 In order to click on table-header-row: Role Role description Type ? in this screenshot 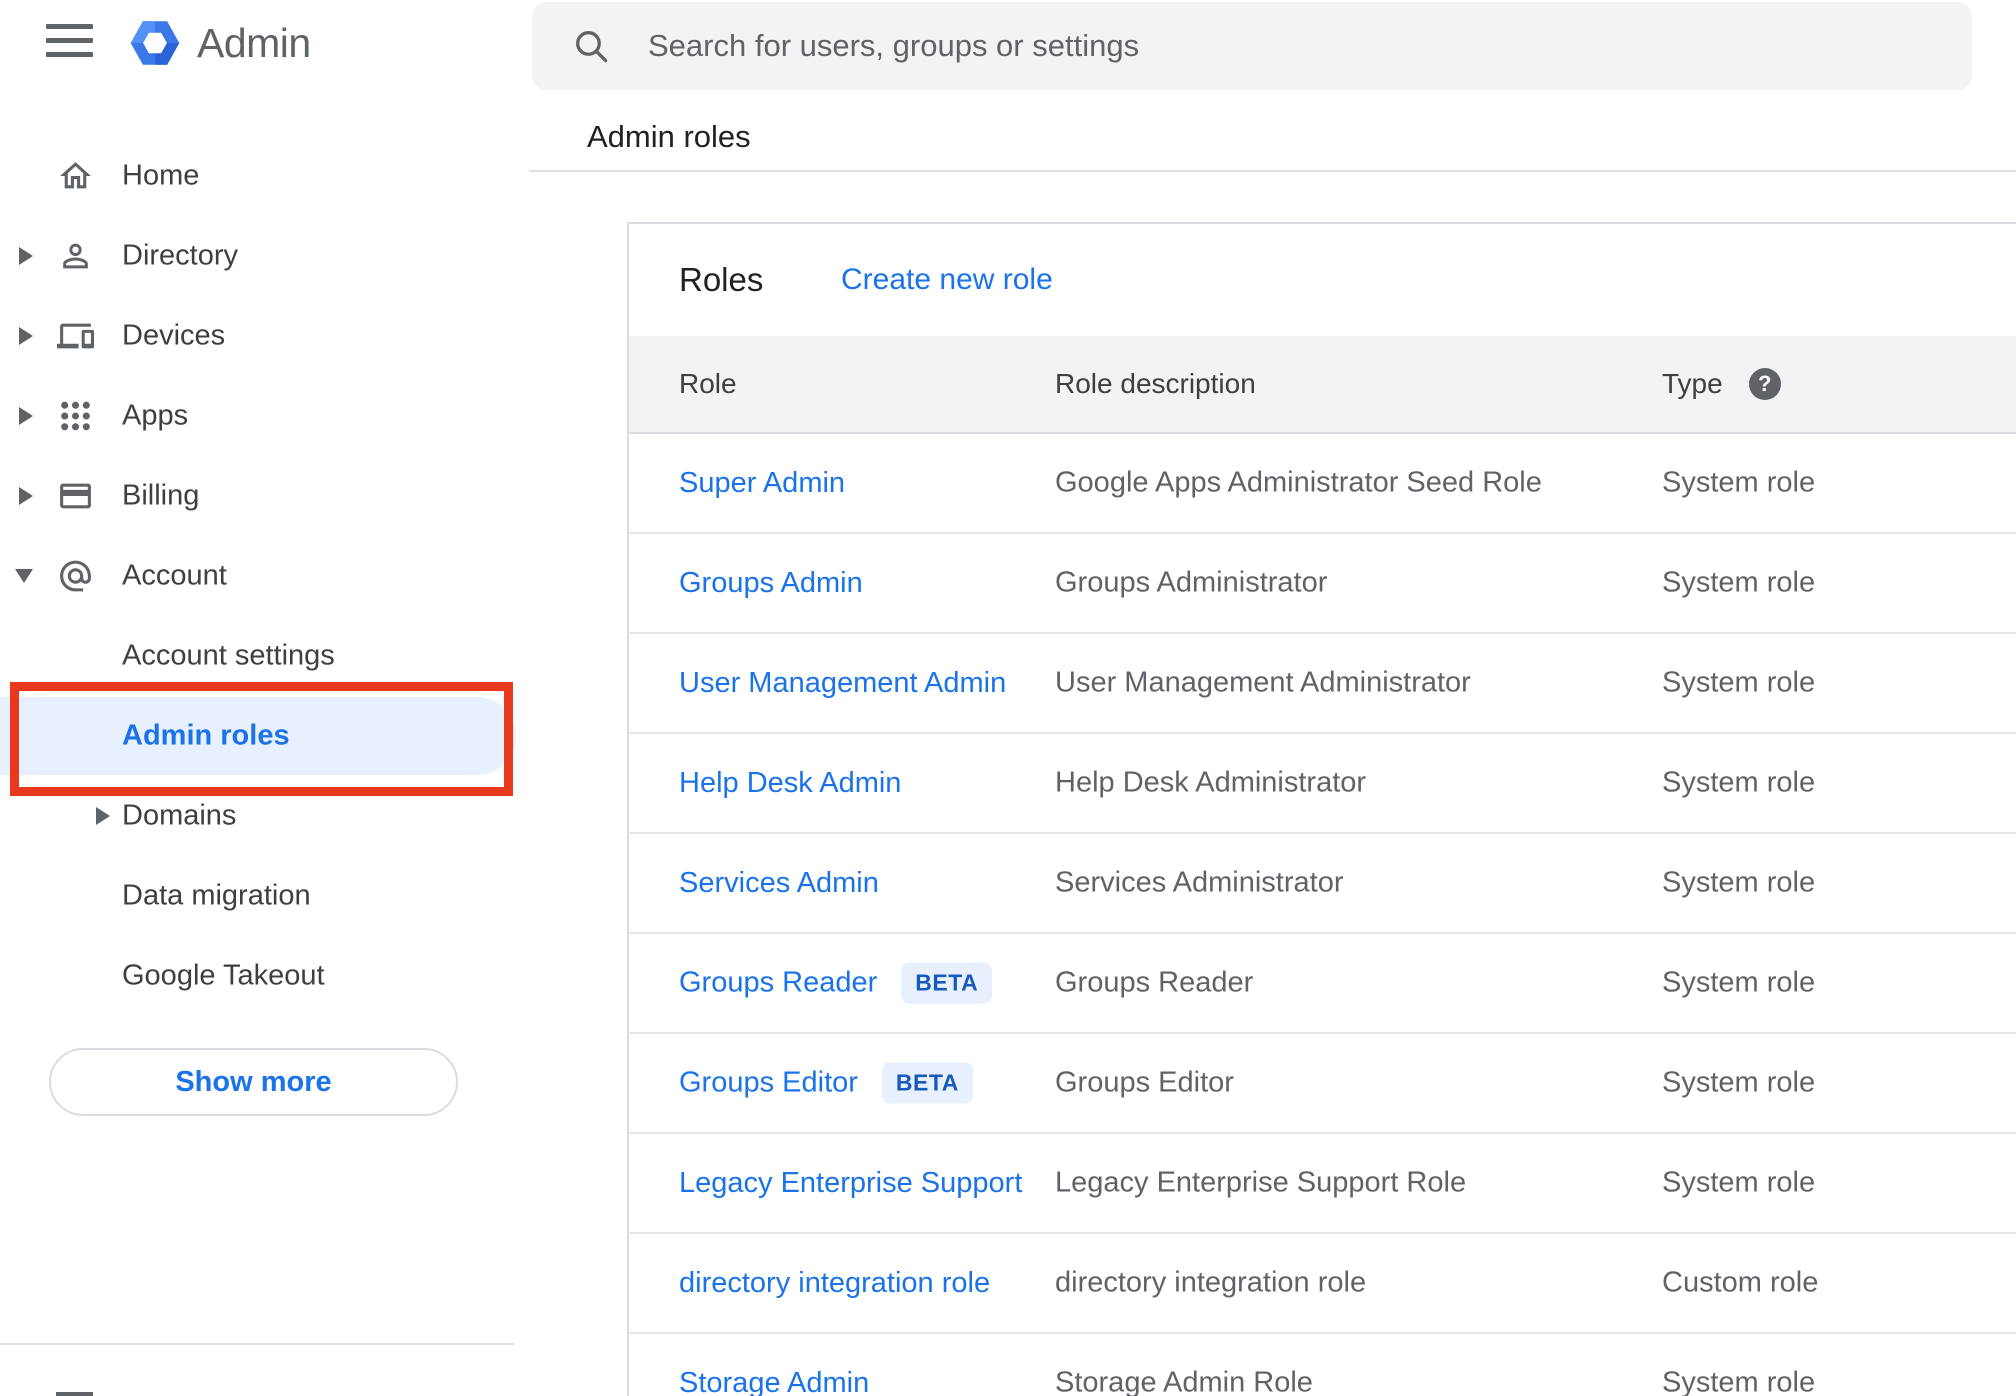, I will do `click(1322, 385)`.